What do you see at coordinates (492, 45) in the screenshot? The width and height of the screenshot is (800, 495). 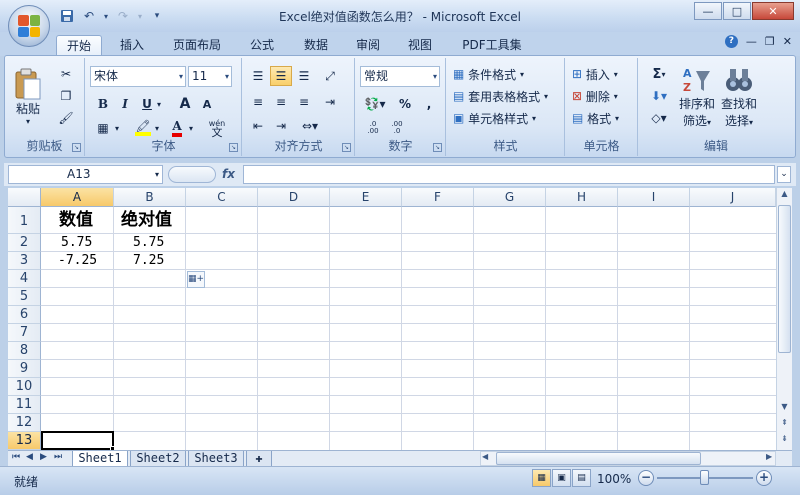 I see `tab-pdf-tools: PDF工具集` at bounding box center [492, 45].